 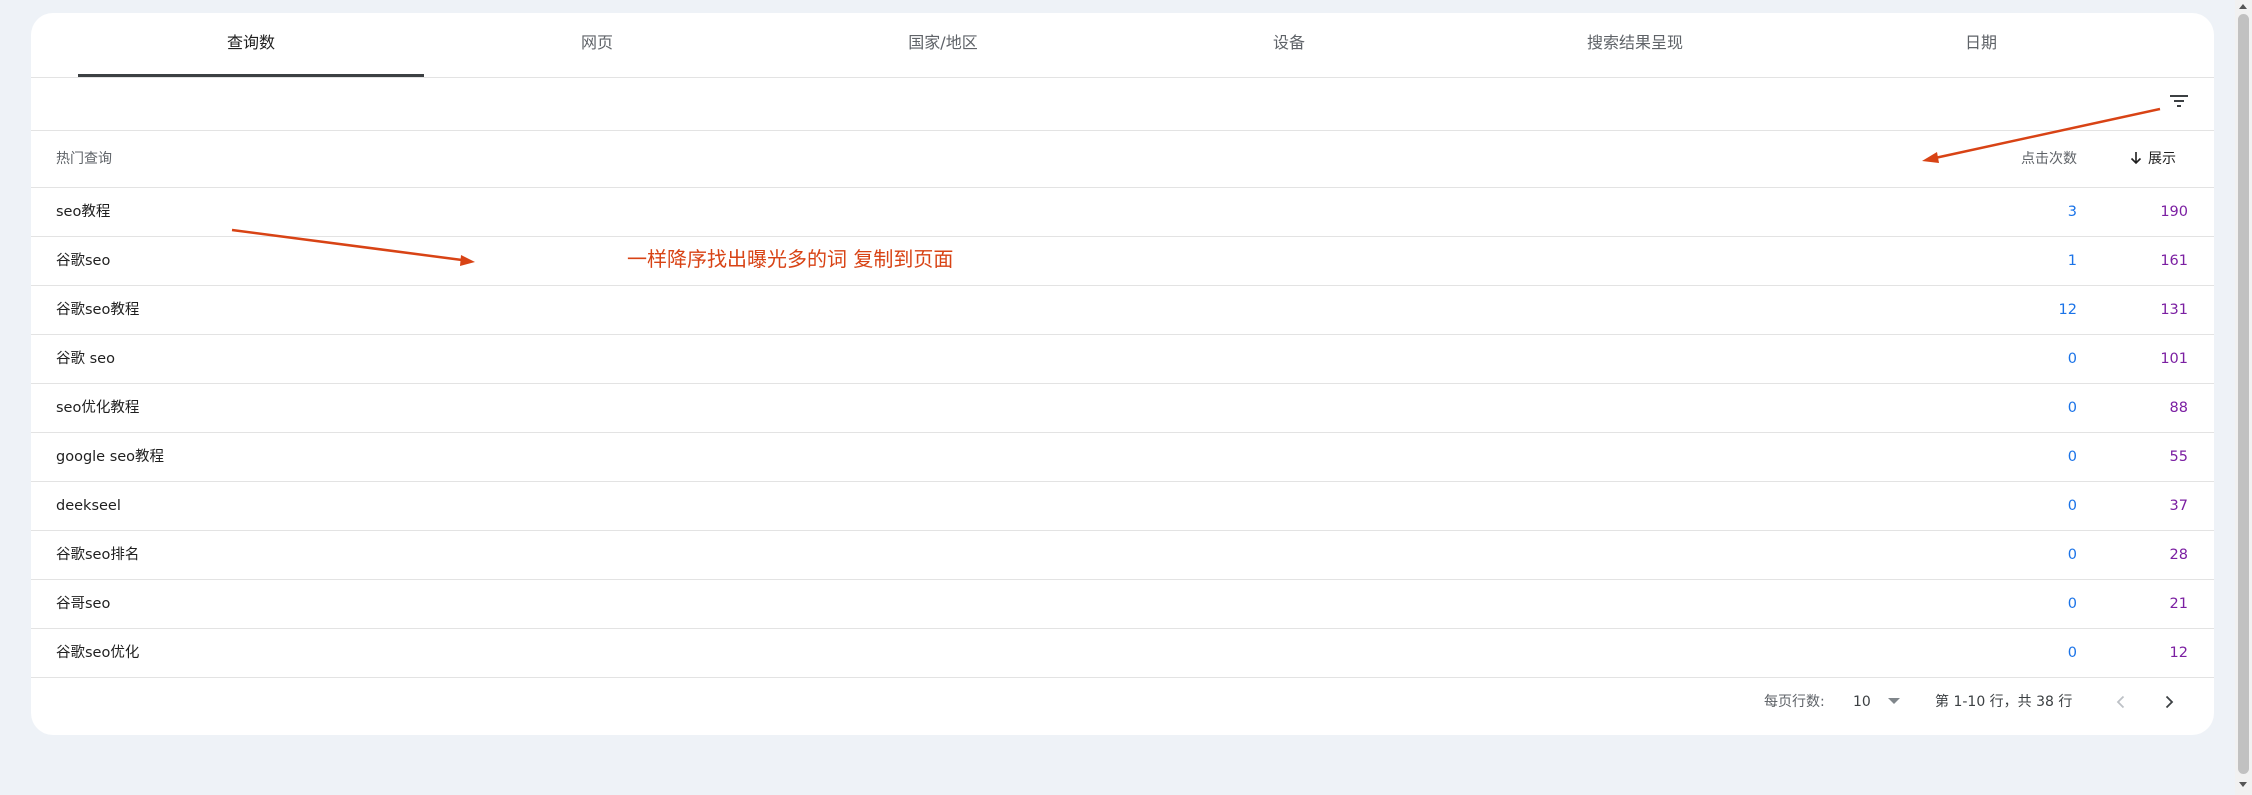 I want to click on impressions-cell: 37, so click(x=2162, y=506).